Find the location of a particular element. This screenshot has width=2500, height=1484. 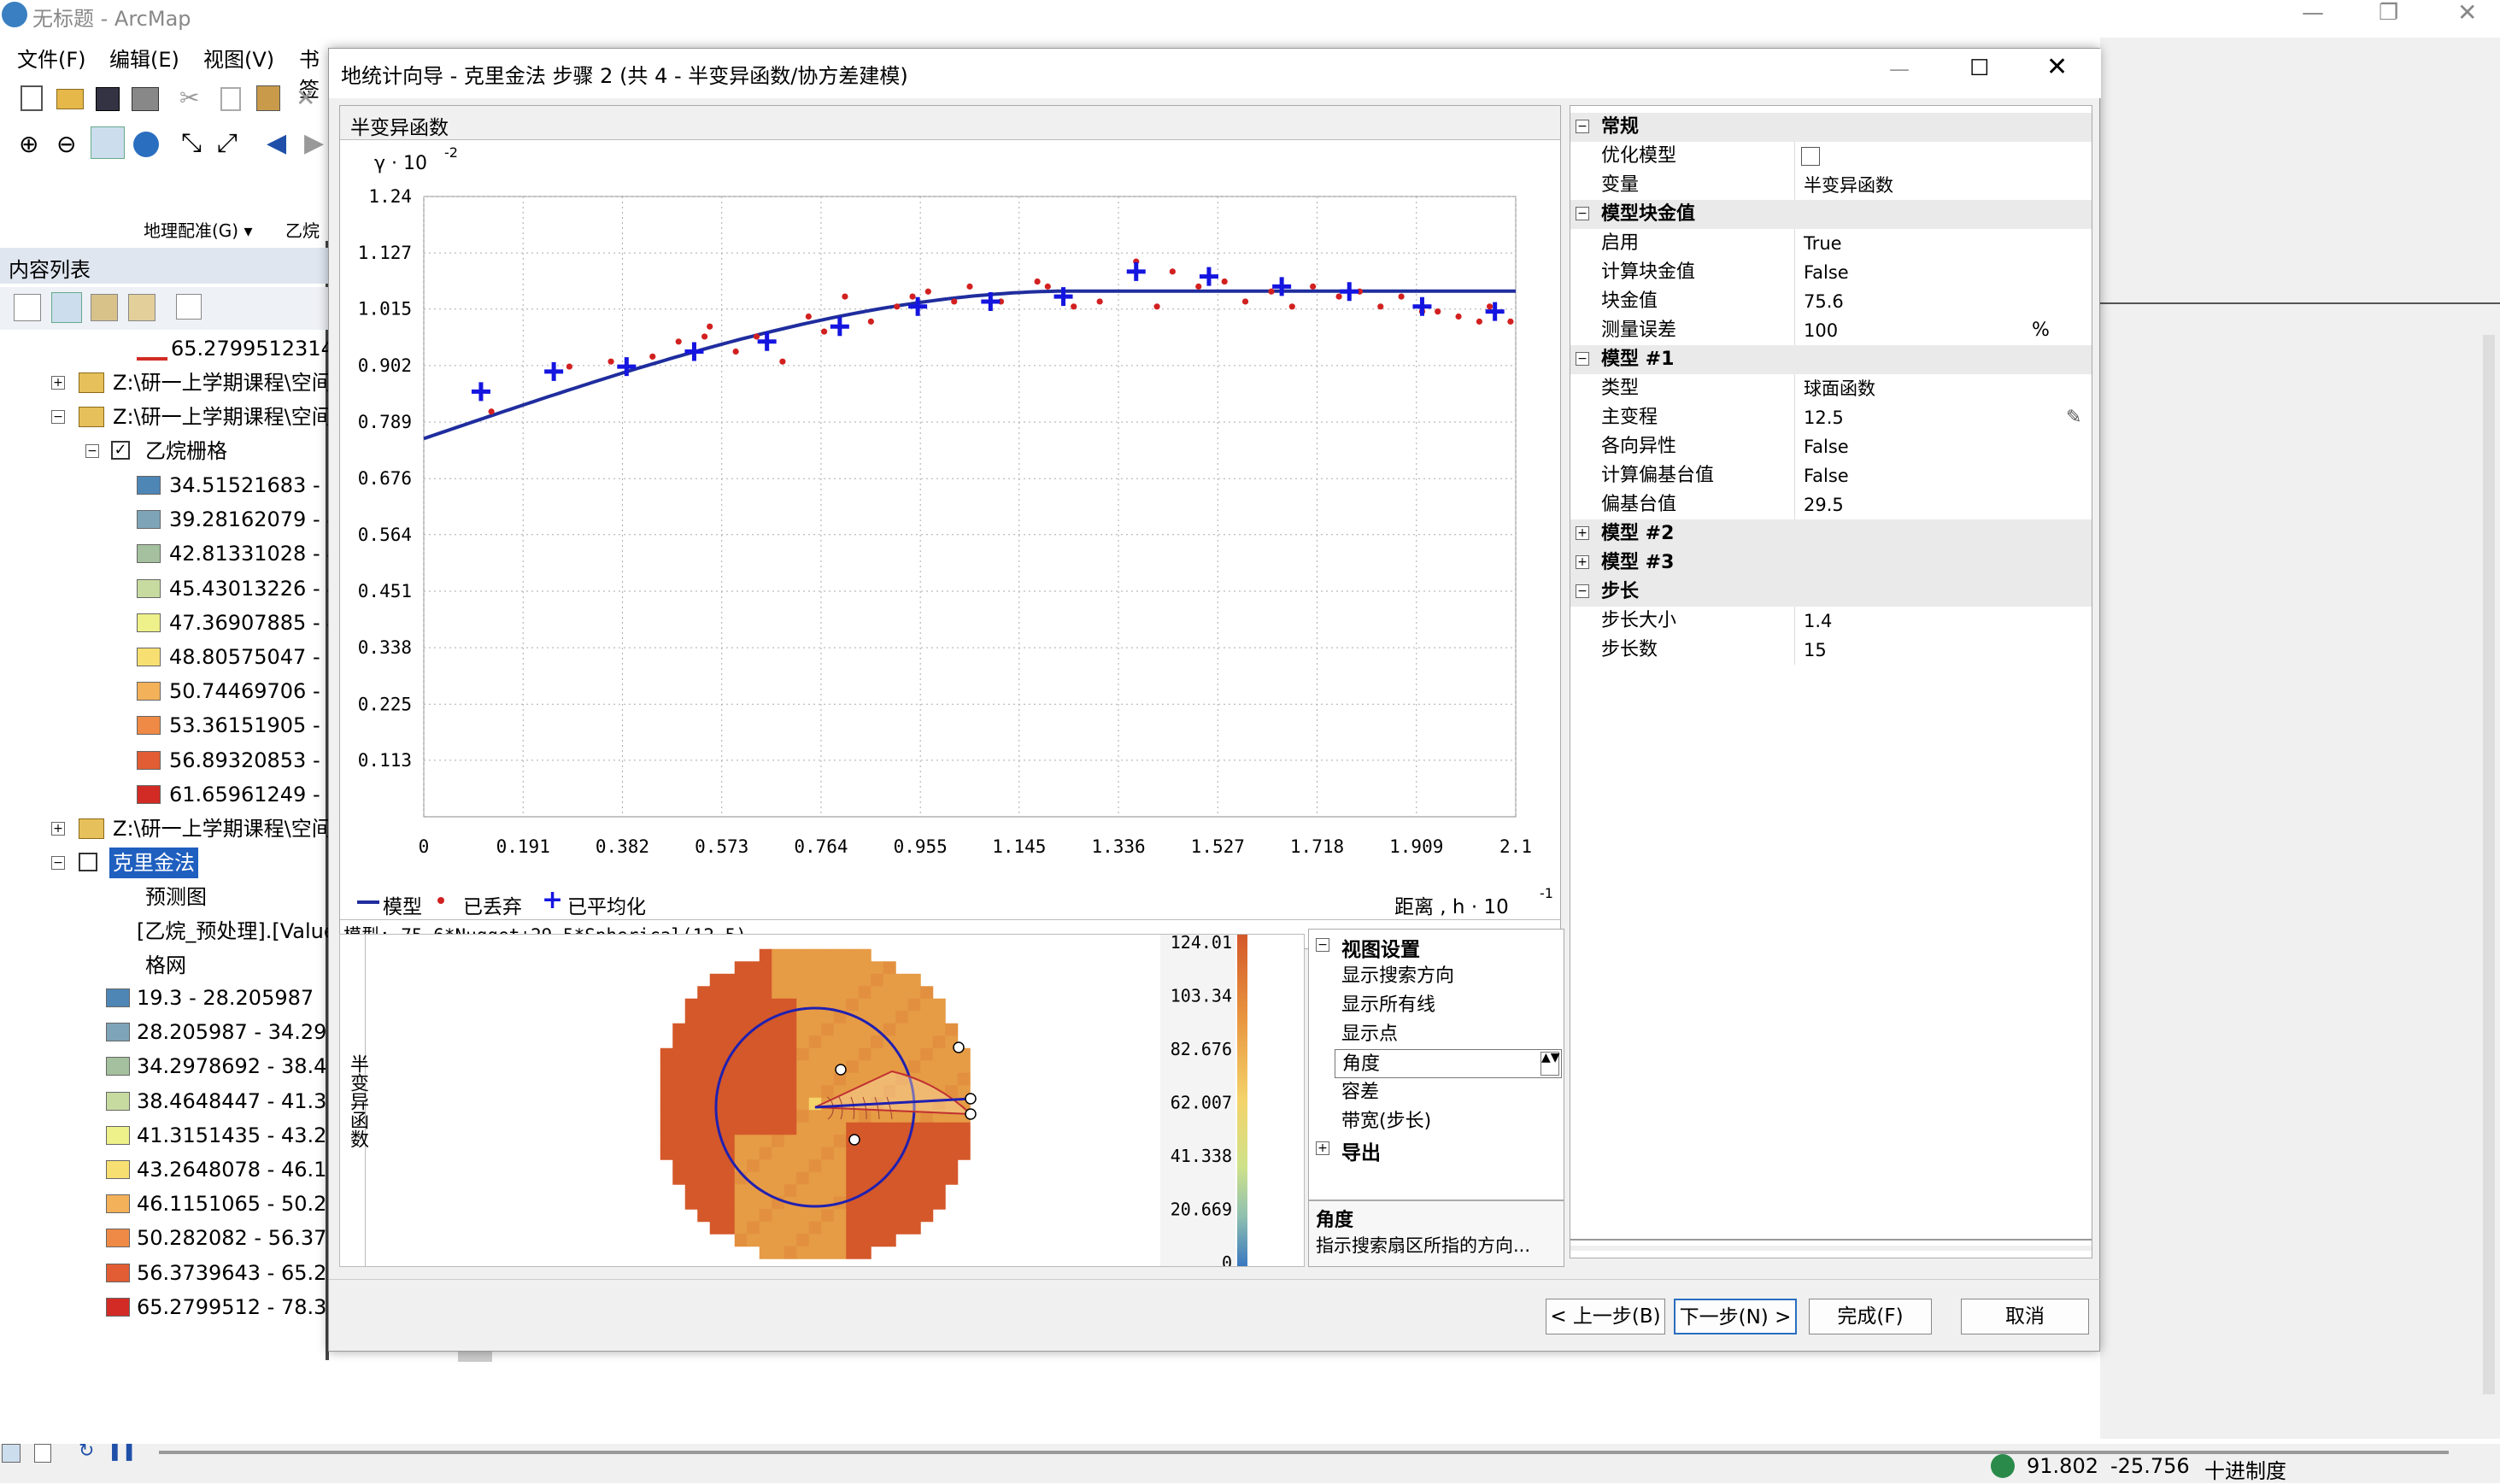

copy-icon is located at coordinates (231, 99).